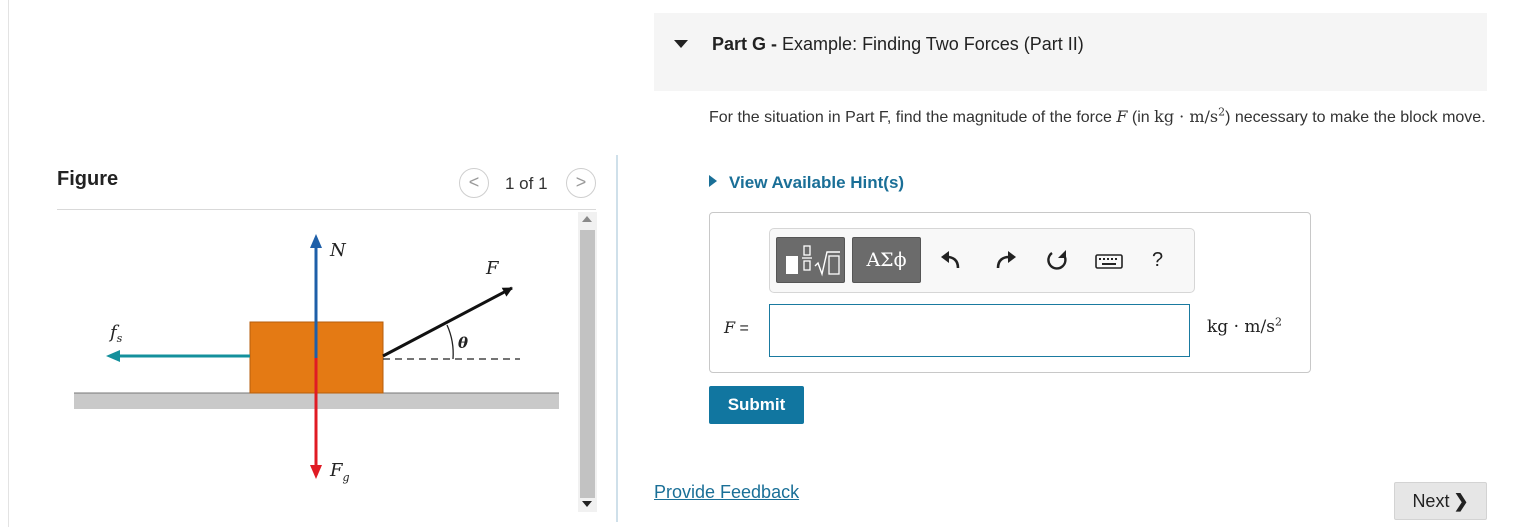  I want to click on undo-icon, so click(951, 261).